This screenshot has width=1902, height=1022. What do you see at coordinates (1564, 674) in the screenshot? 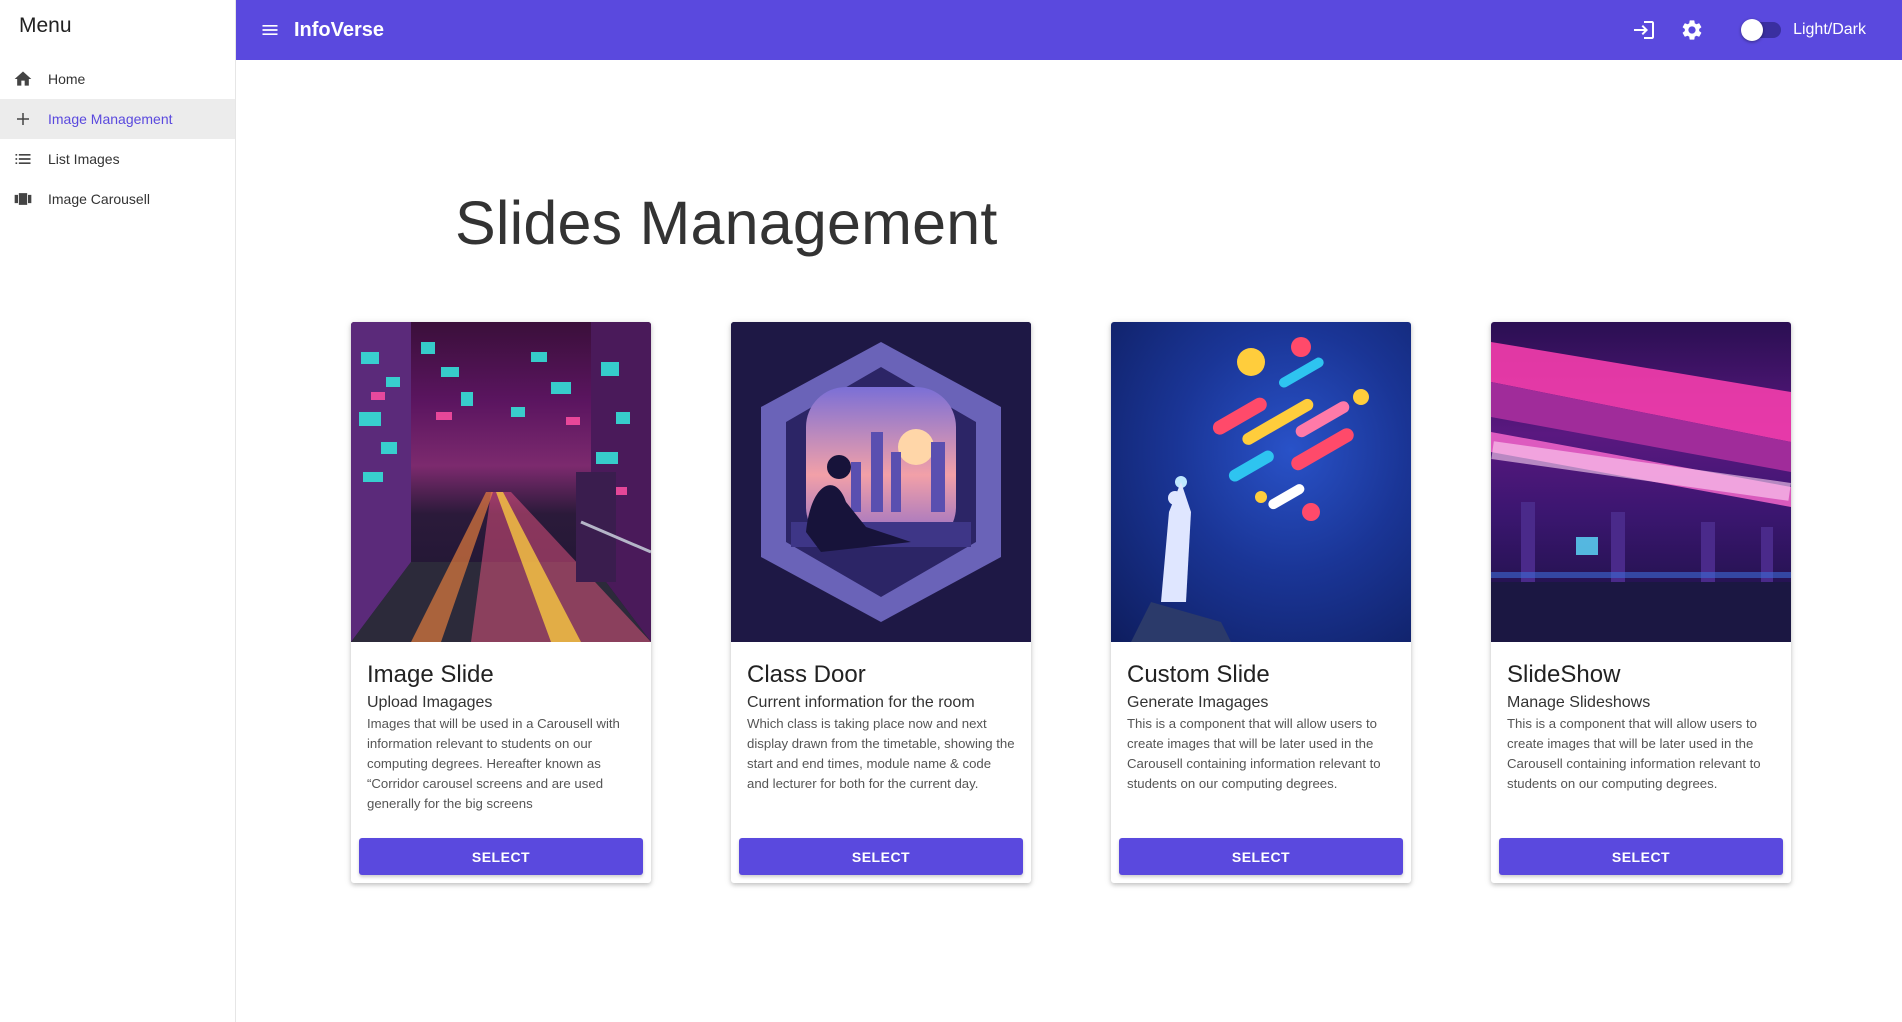
I see `card-title: SlideShow` at bounding box center [1564, 674].